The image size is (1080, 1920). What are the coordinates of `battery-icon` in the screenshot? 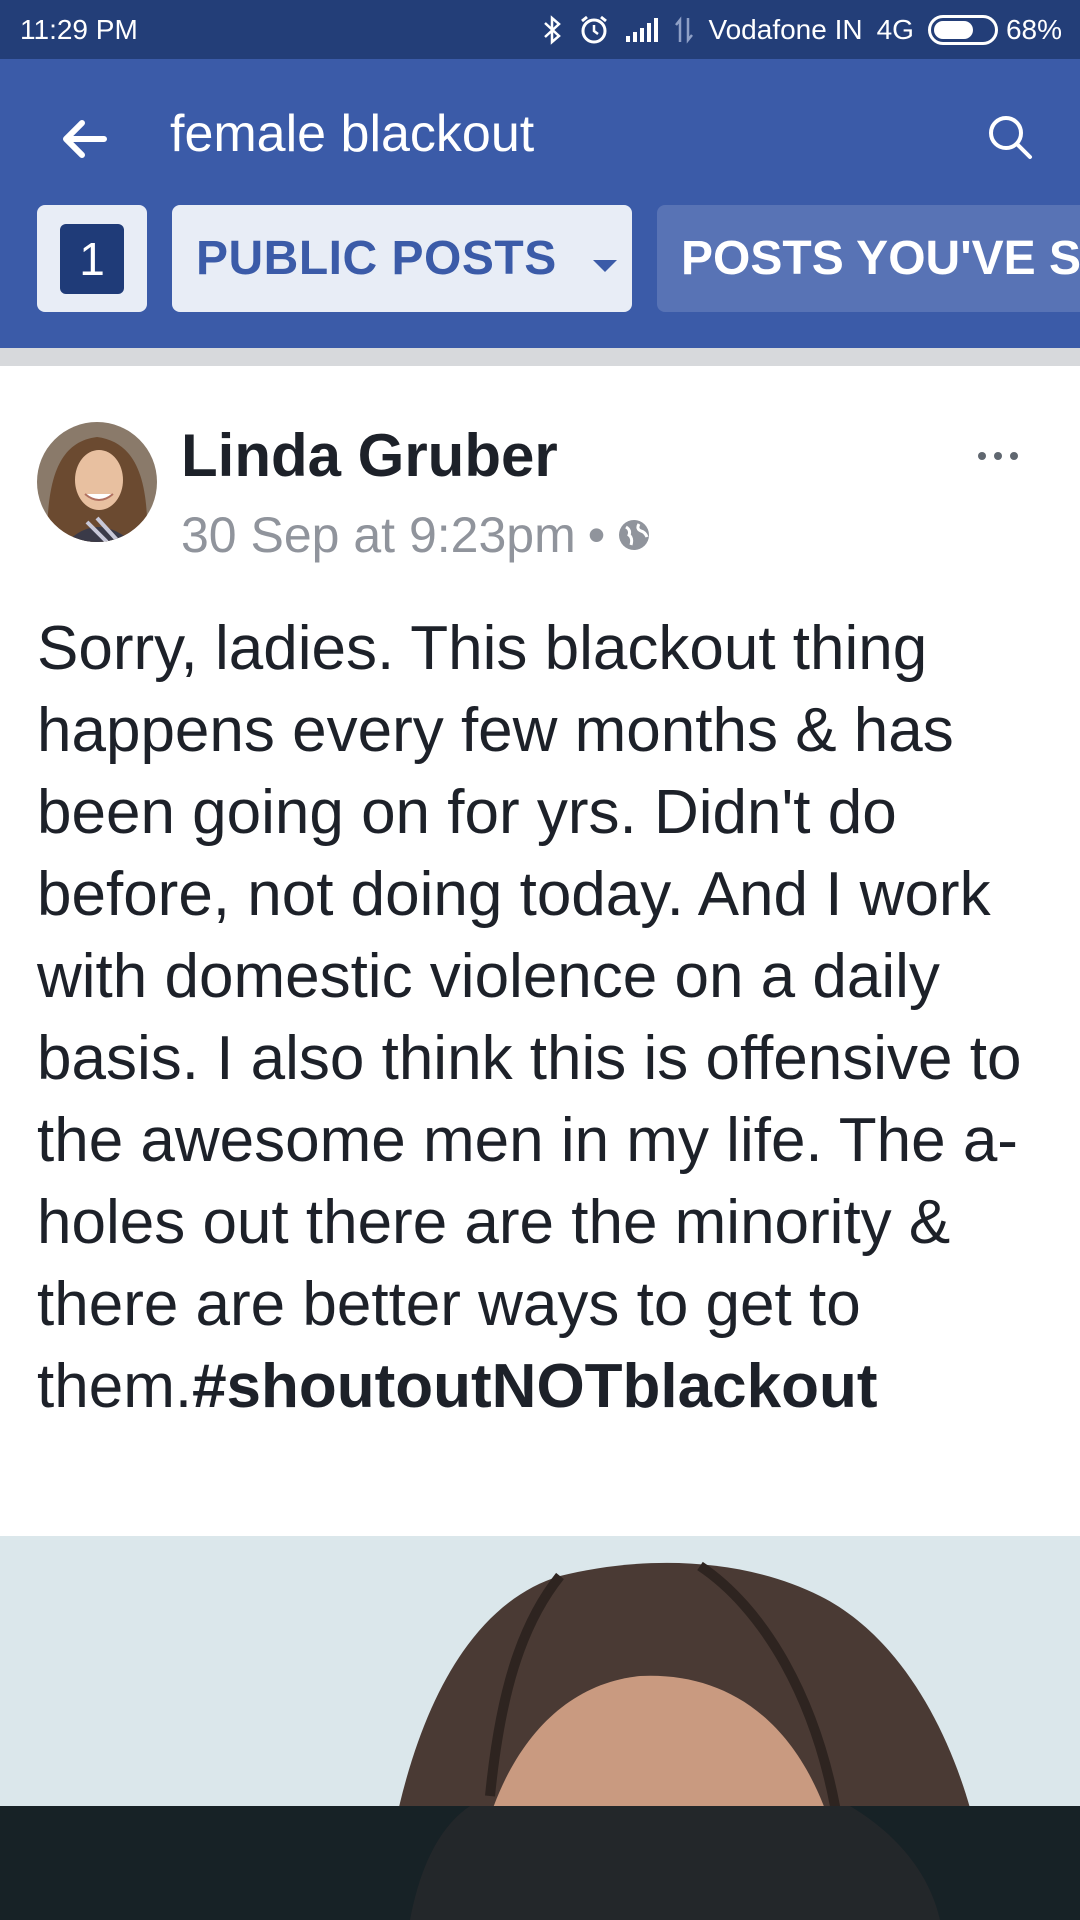 It's located at (962, 29).